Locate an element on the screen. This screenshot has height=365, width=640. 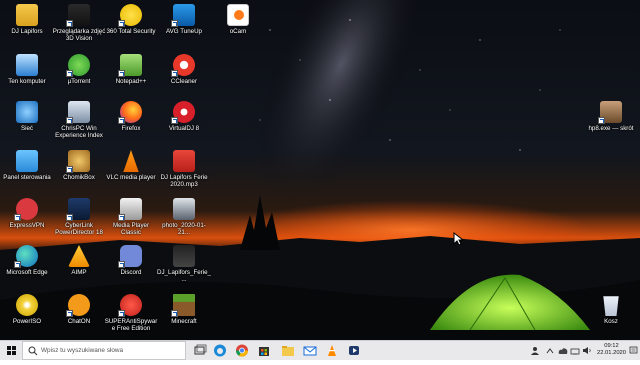
taskbar-store-icon is located at coordinates (264, 350).